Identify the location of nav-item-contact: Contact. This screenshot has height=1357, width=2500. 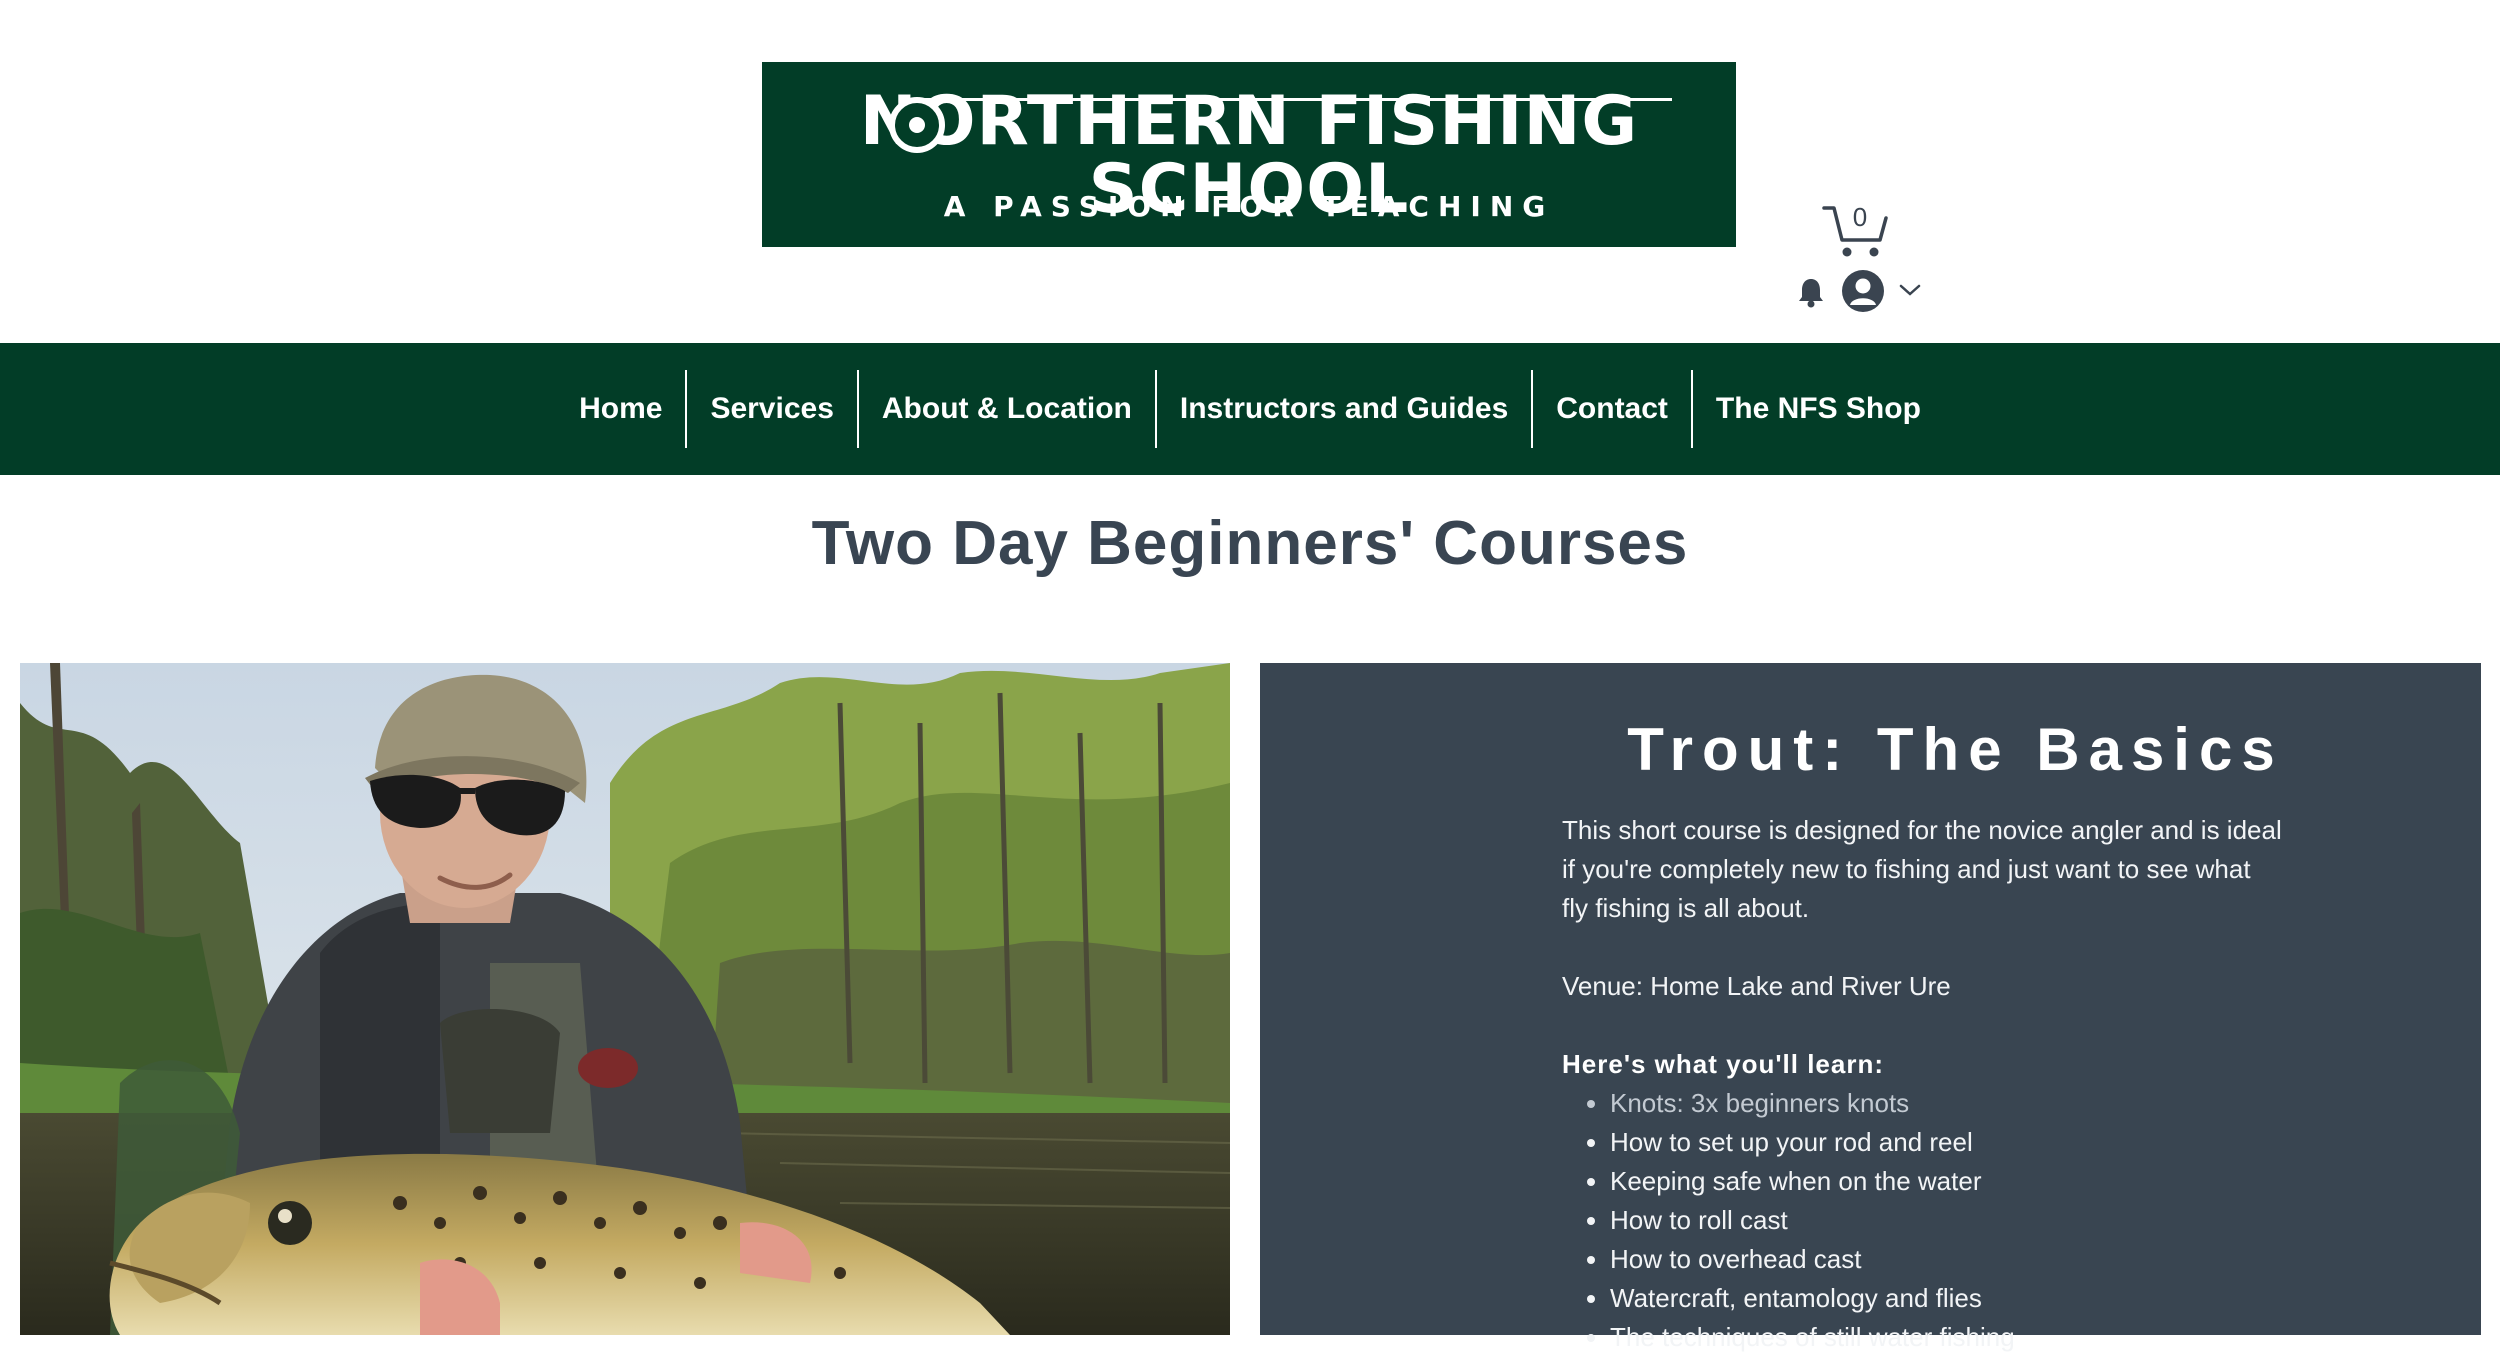
(1611, 409).